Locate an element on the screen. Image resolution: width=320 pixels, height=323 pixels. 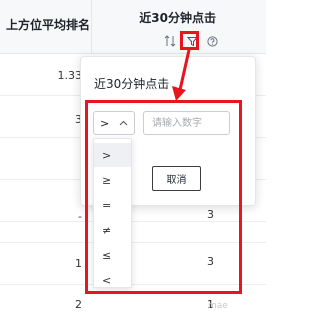
annotation-arrow is located at coordinates (181, 75).